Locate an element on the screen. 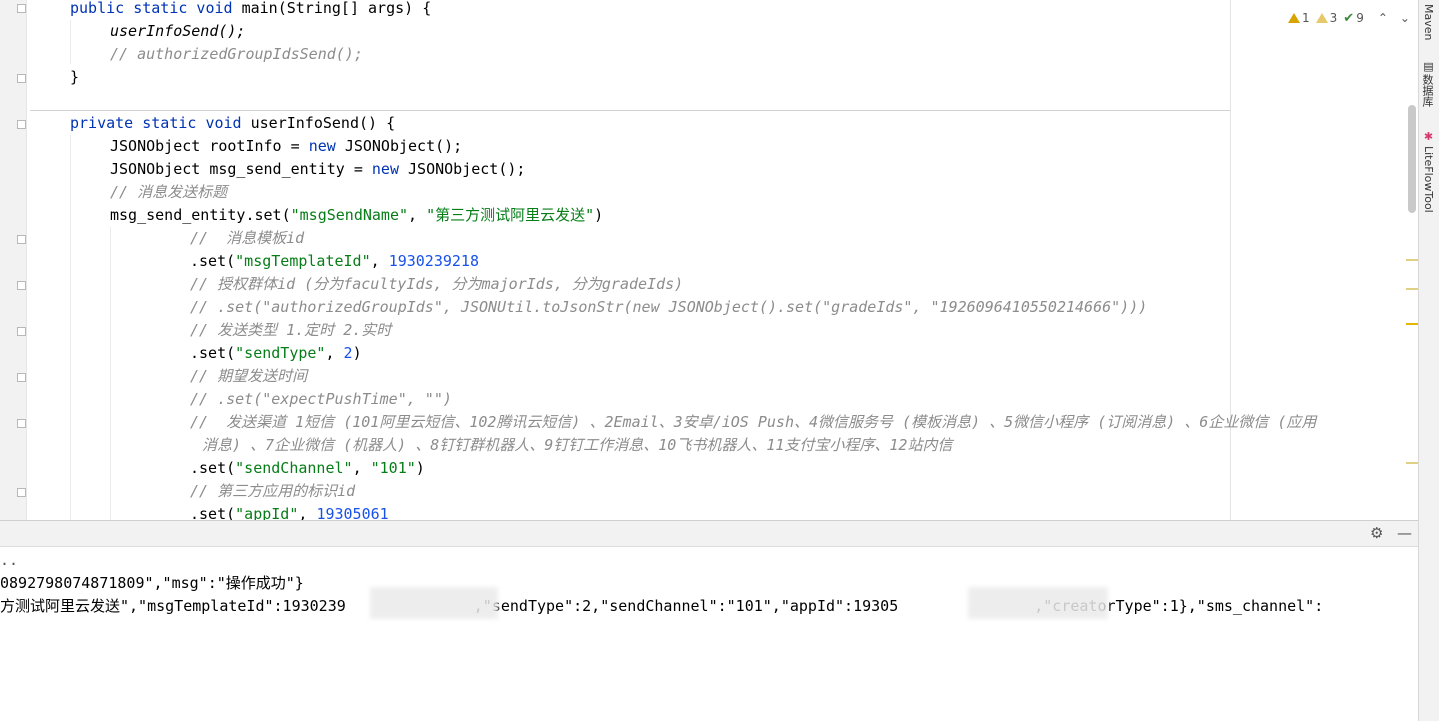 This screenshot has width=1439, height=721. code-line: JSONObject rootInfo = new JSONObject(); is located at coordinates (286, 146).